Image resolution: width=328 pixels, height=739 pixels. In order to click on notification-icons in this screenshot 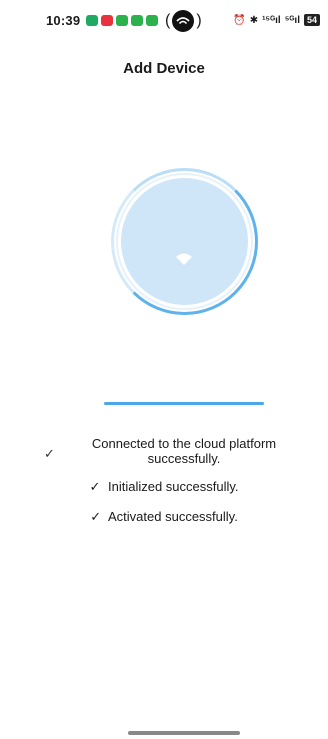, I will do `click(122, 20)`.